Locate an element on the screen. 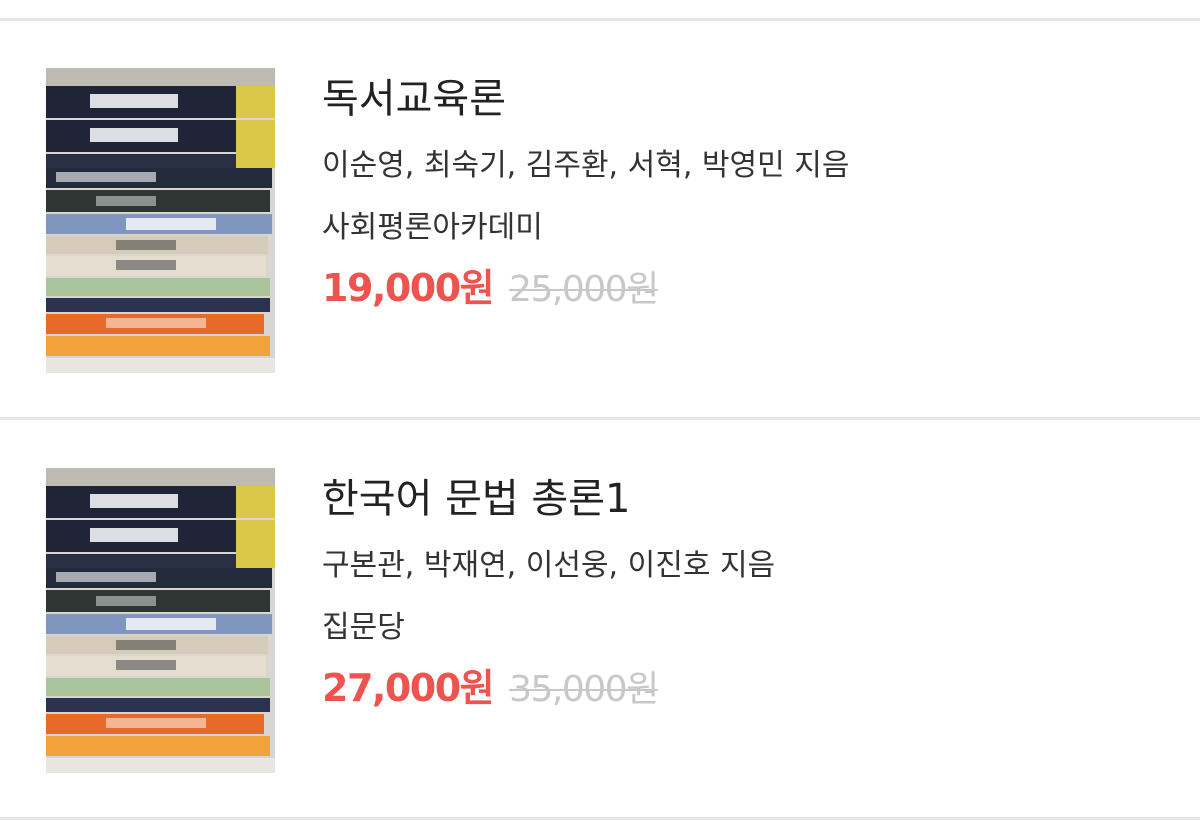 This screenshot has height=821, width=1200. book-authors: 이순영, 최숙기, 김주환, 서혁, 박영민 지음 is located at coordinates (586, 165).